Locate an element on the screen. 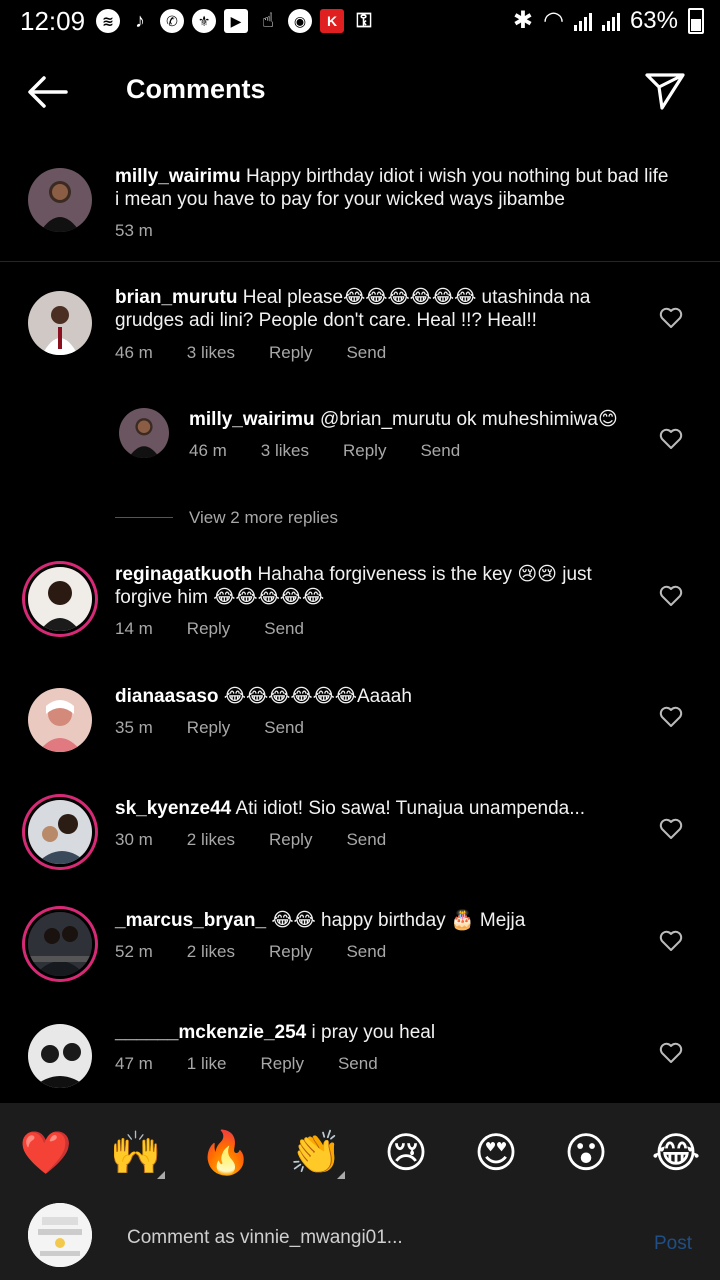 Image resolution: width=720 pixels, height=1280 pixels. username: _marcus_bryan_ is located at coordinates (190, 920).